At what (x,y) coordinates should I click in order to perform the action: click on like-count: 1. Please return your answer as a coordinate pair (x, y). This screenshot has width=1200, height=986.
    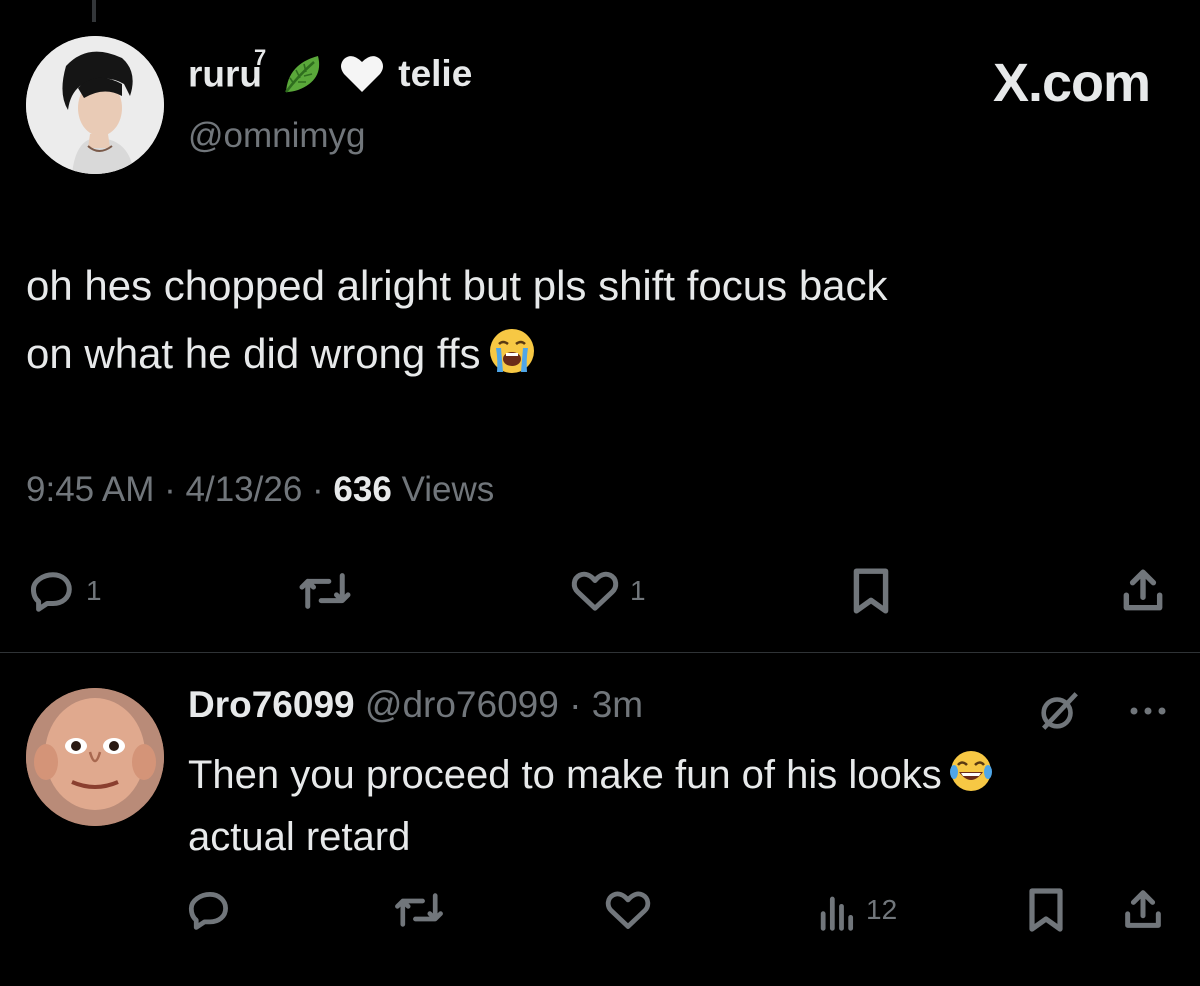
    Looking at the image, I should click on (638, 590).